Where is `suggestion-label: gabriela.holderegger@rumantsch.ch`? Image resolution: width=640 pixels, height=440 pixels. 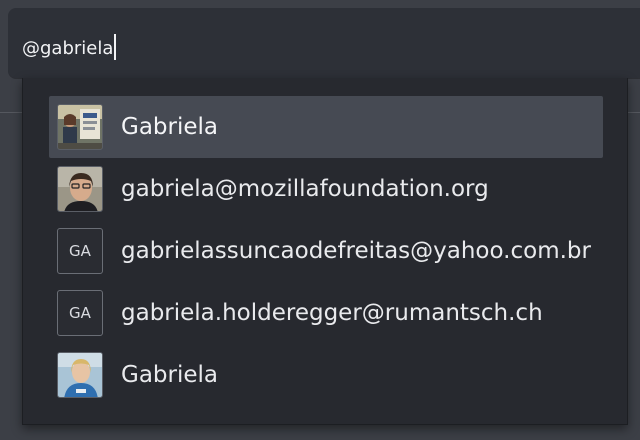
suggestion-label: gabriela.holderegger@rumantsch.ch is located at coordinates (332, 313).